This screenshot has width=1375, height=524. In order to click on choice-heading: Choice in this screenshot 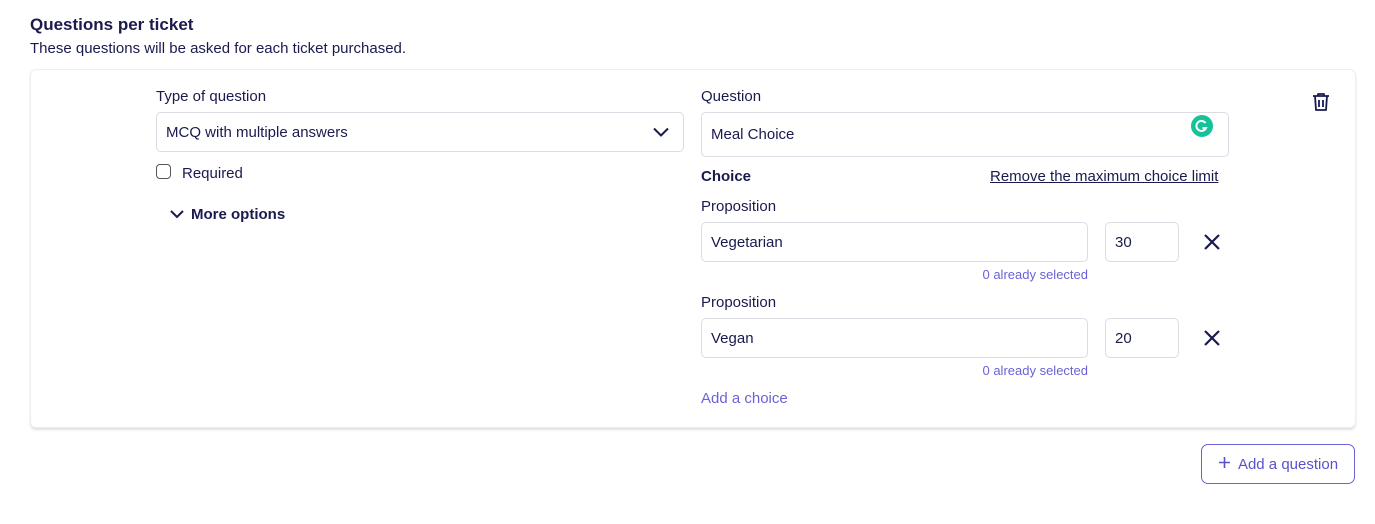, I will do `click(726, 176)`.